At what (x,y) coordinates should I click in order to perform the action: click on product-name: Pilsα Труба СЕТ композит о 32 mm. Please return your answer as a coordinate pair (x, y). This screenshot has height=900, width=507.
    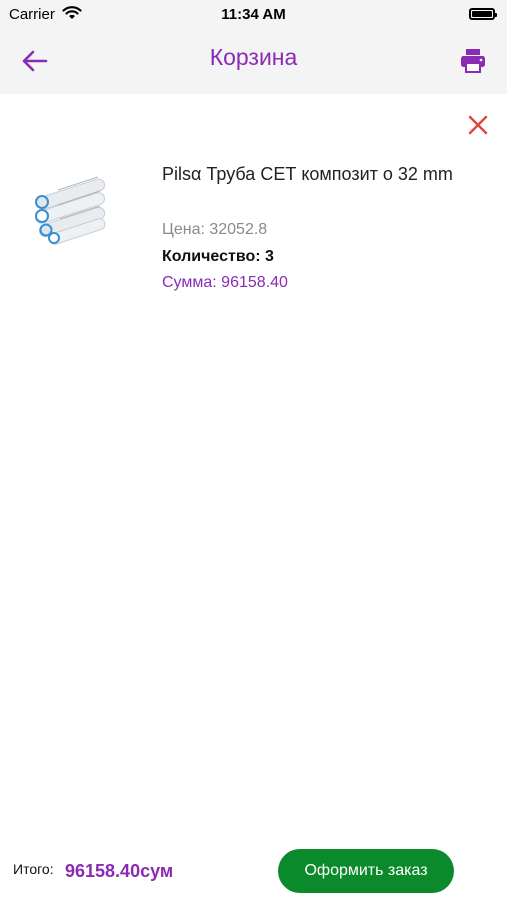
    Looking at the image, I should click on (307, 174).